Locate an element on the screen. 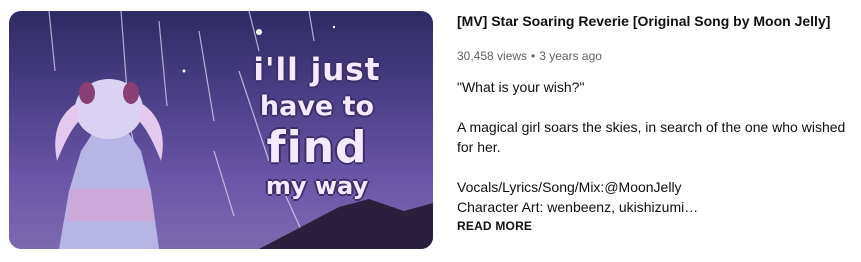 This screenshot has width=861, height=262. thumbnail-caption: i'll just have to find my way is located at coordinates (317, 126).